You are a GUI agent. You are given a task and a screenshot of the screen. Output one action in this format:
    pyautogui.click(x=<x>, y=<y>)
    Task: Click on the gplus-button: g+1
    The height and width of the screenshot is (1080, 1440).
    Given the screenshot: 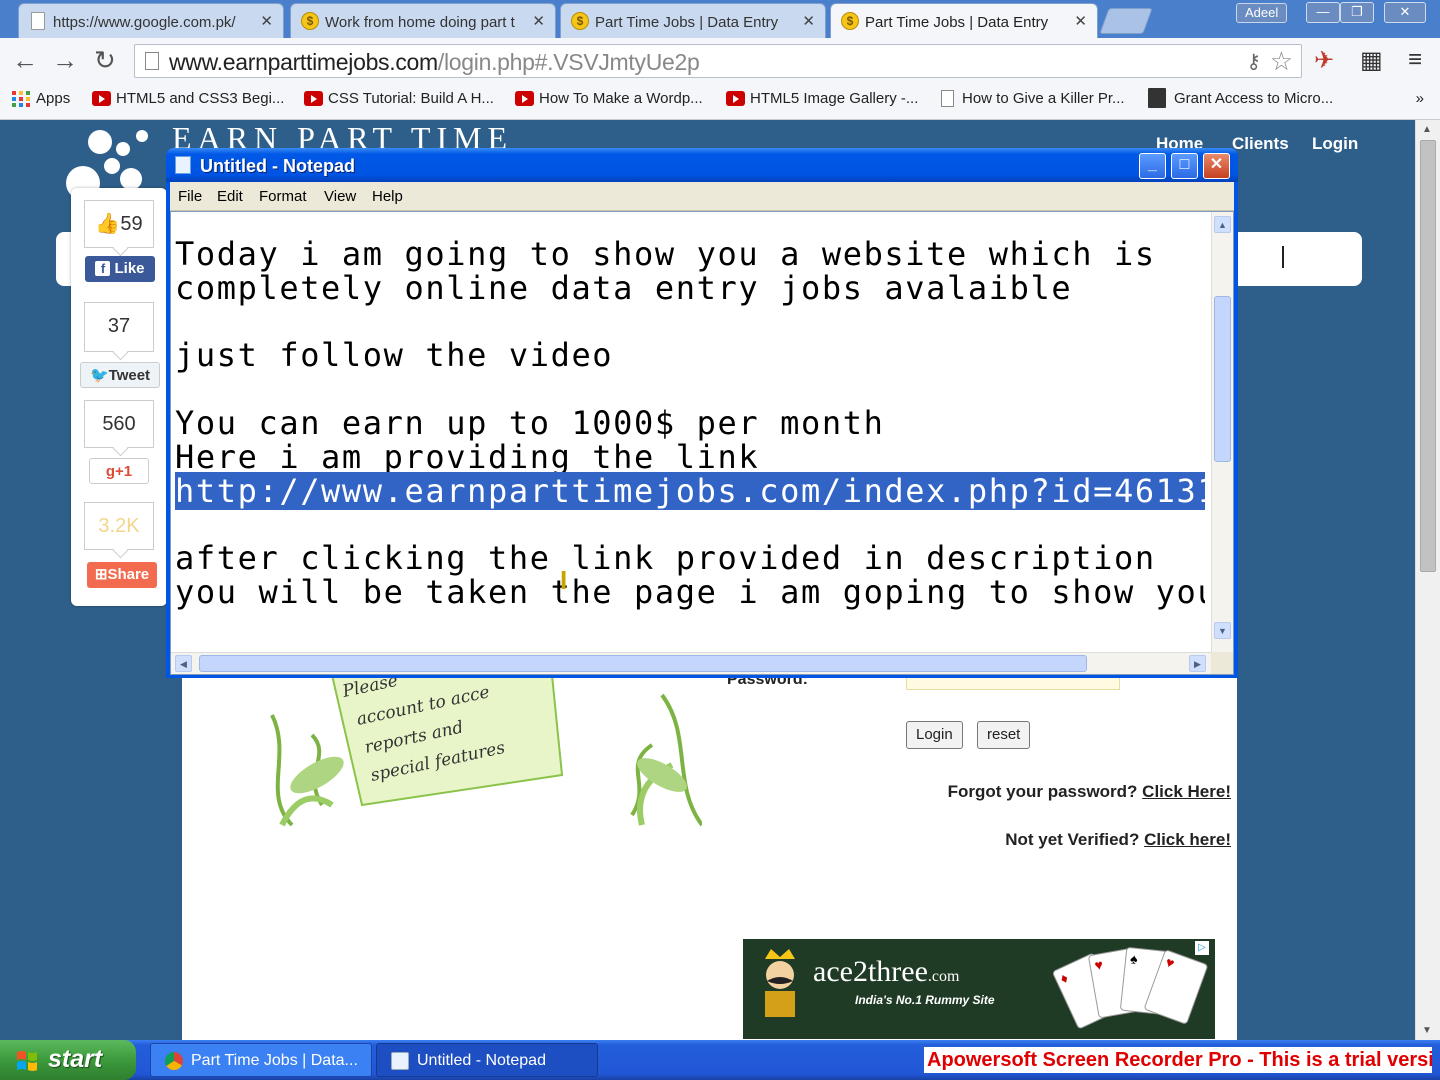 What is the action you would take?
    pyautogui.click(x=119, y=471)
    